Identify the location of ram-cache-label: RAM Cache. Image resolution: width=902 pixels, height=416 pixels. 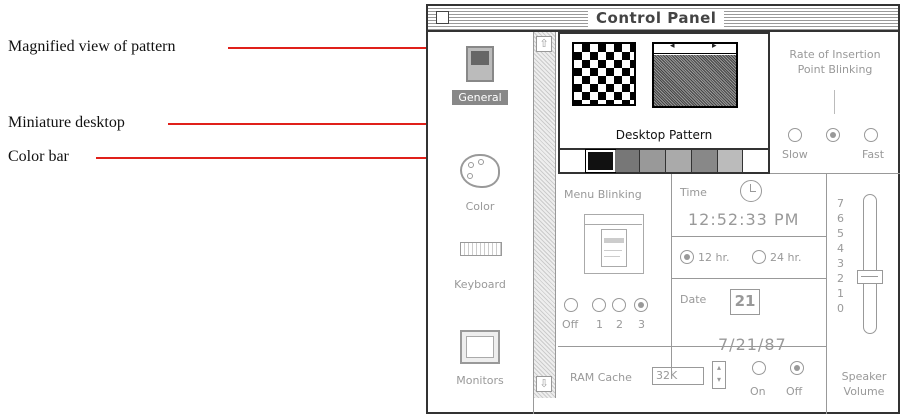
(601, 377).